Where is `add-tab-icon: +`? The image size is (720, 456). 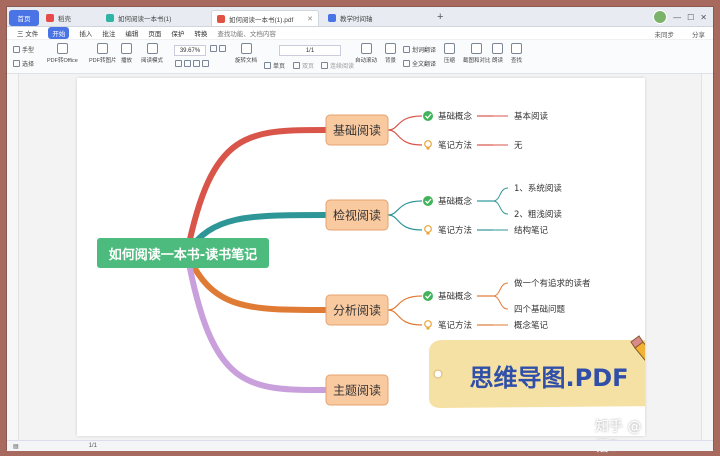
add-tab-icon: + is located at coordinates (440, 17).